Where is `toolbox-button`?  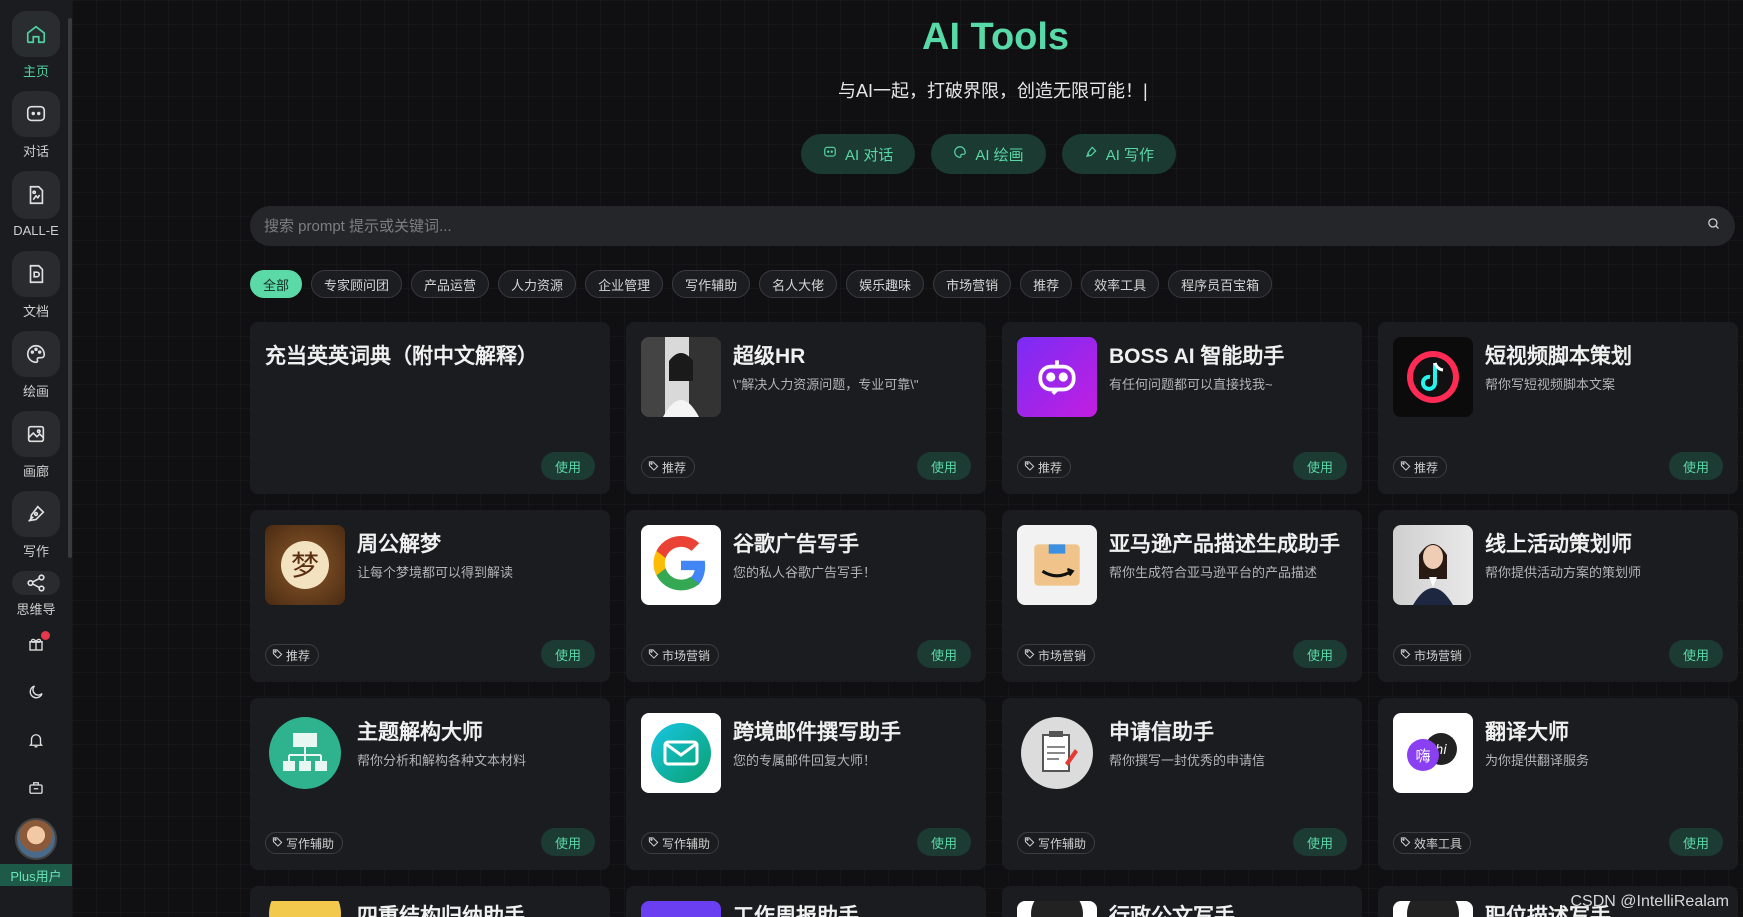 toolbox-button is located at coordinates (36, 790).